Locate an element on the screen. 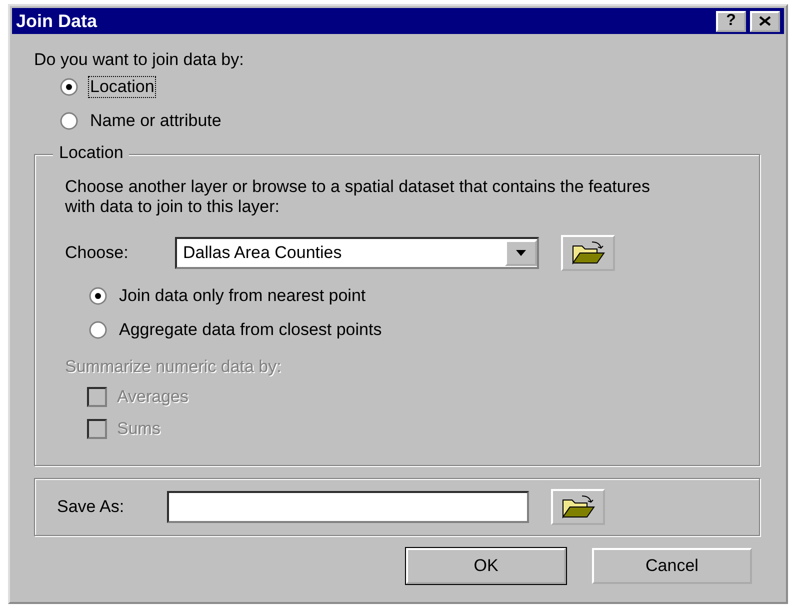  radio-option: Name or attribute is located at coordinates (410, 121).